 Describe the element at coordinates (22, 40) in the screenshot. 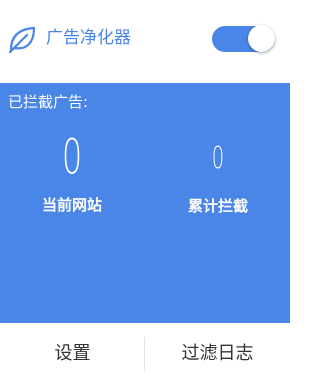

I see `leaf-icon` at that location.